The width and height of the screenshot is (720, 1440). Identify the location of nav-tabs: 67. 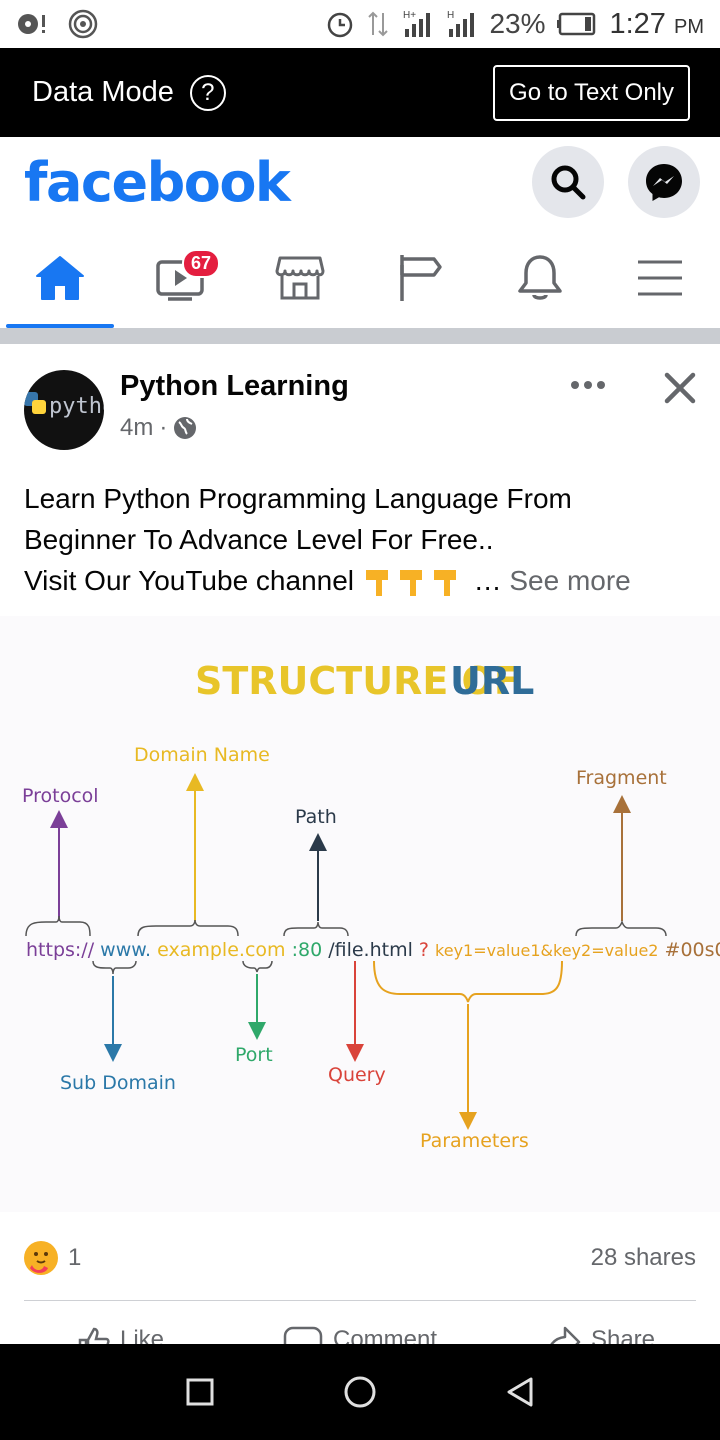
(360, 277).